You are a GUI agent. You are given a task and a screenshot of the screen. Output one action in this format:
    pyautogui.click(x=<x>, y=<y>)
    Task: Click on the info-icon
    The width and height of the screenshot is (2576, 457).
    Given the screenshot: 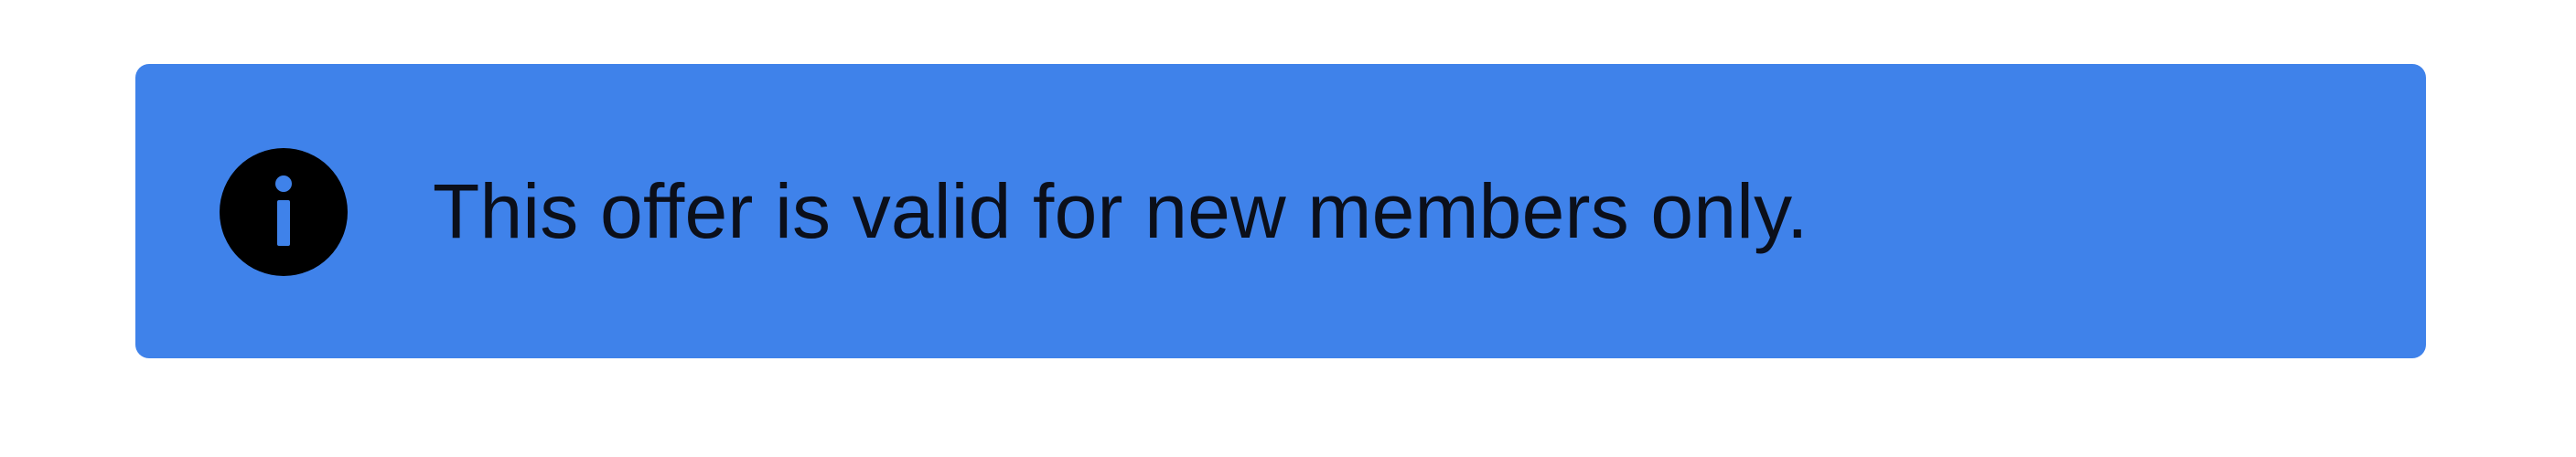 What is the action you would take?
    pyautogui.click(x=284, y=212)
    